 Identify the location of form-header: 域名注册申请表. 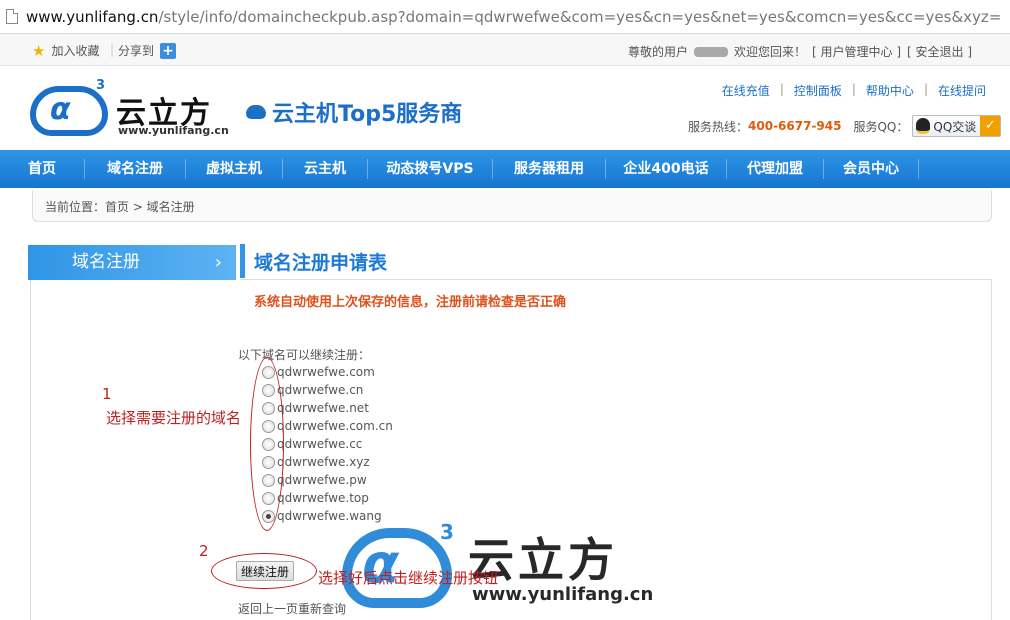
(616, 261).